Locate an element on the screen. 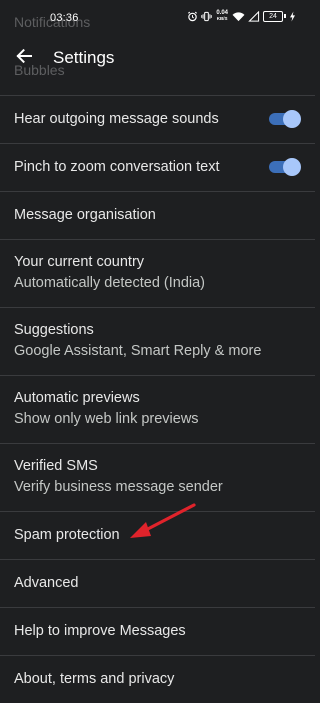 Image resolution: width=320 pixels, height=703 pixels. setting-advanced: Advanced is located at coordinates (157, 583).